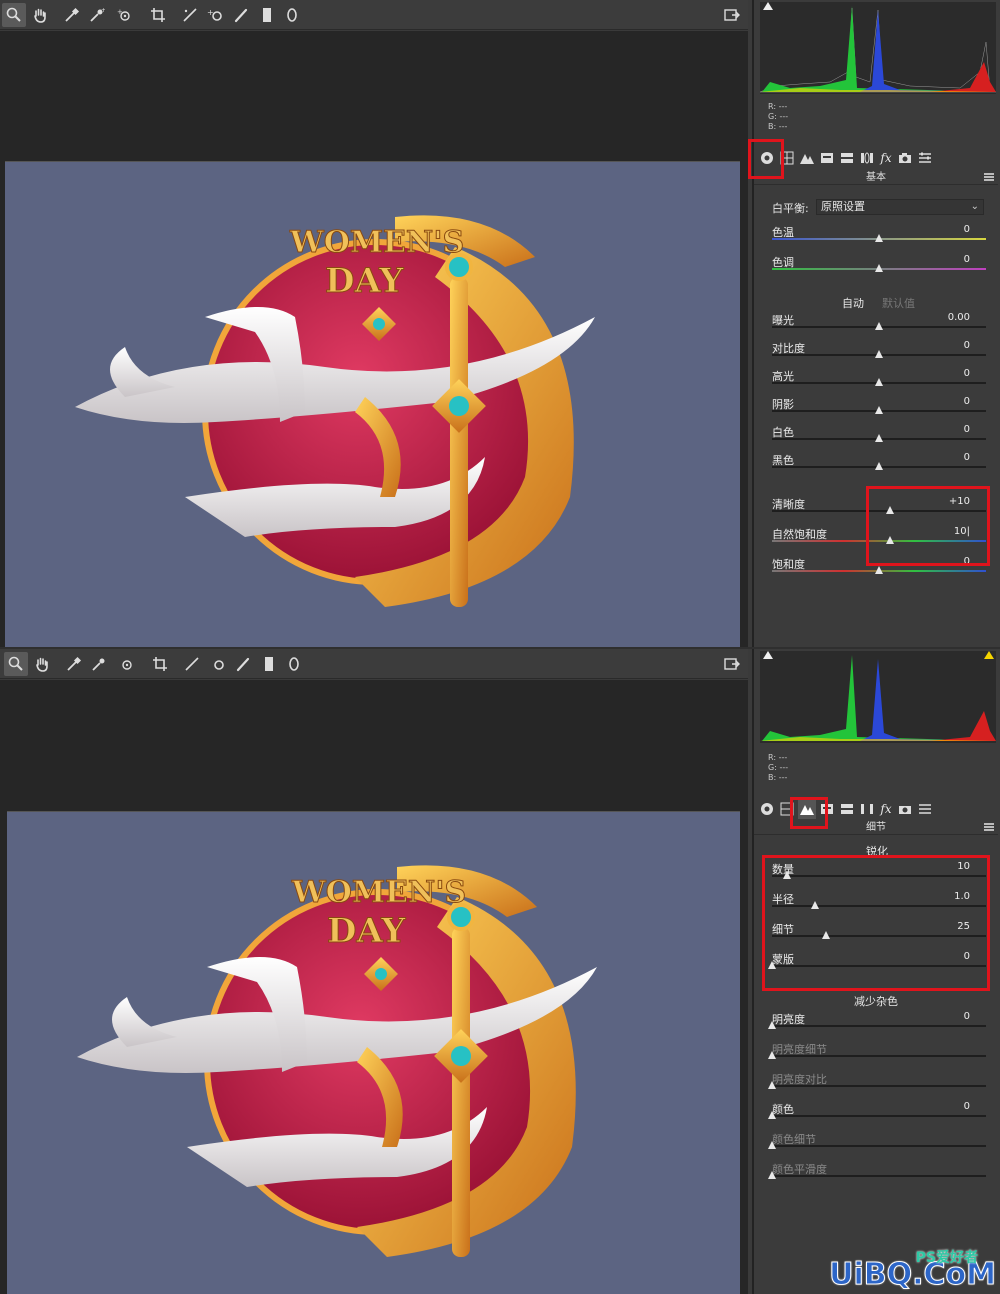  Describe the element at coordinates (97, 15) in the screenshot. I see `color-sampler-icon: +` at that location.